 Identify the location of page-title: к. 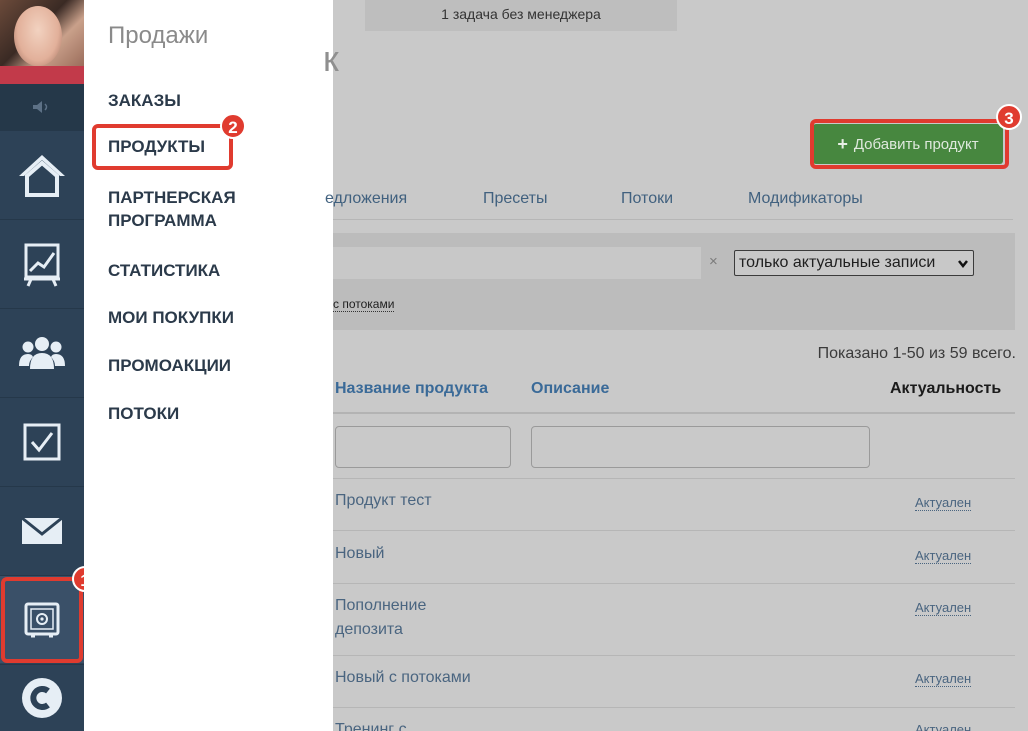
(331, 58).